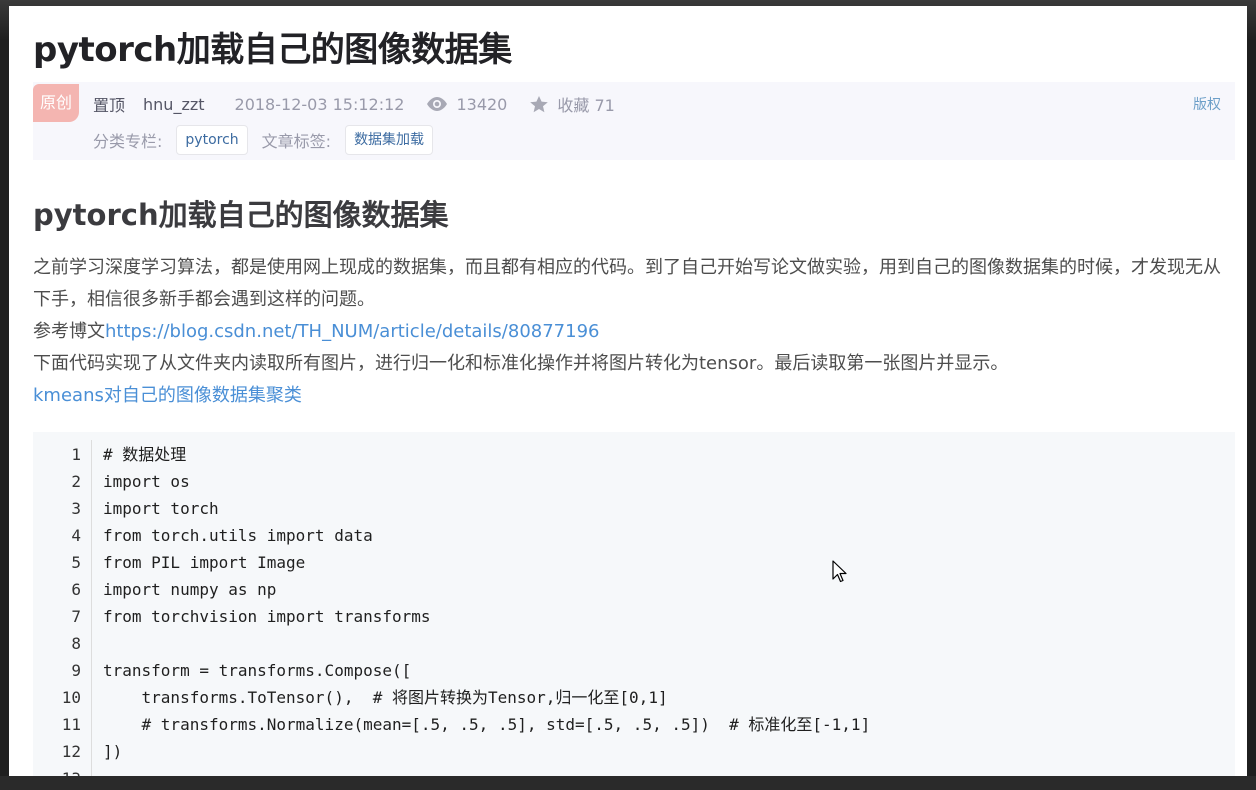 The height and width of the screenshot is (790, 1256). I want to click on category-tag: pytorch, so click(212, 140).